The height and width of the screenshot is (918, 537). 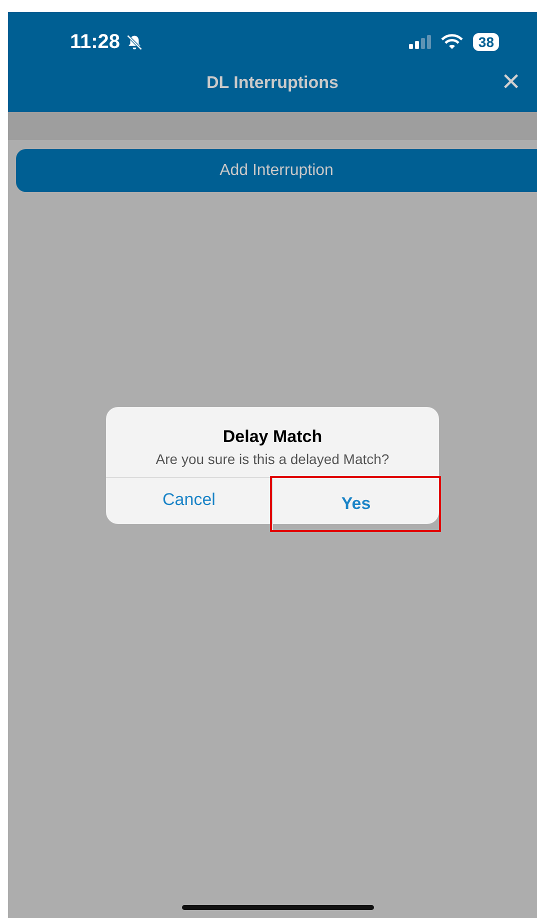 I want to click on battery-indicator: 38, so click(x=486, y=42).